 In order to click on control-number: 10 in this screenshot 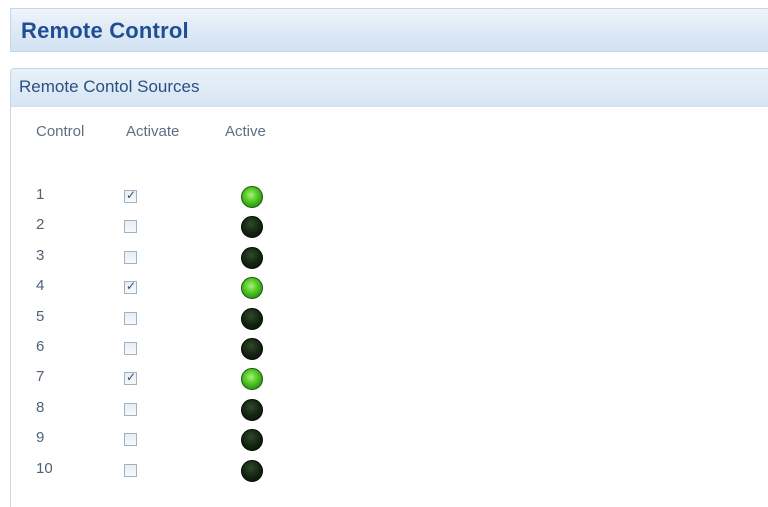, I will do `click(44, 468)`.